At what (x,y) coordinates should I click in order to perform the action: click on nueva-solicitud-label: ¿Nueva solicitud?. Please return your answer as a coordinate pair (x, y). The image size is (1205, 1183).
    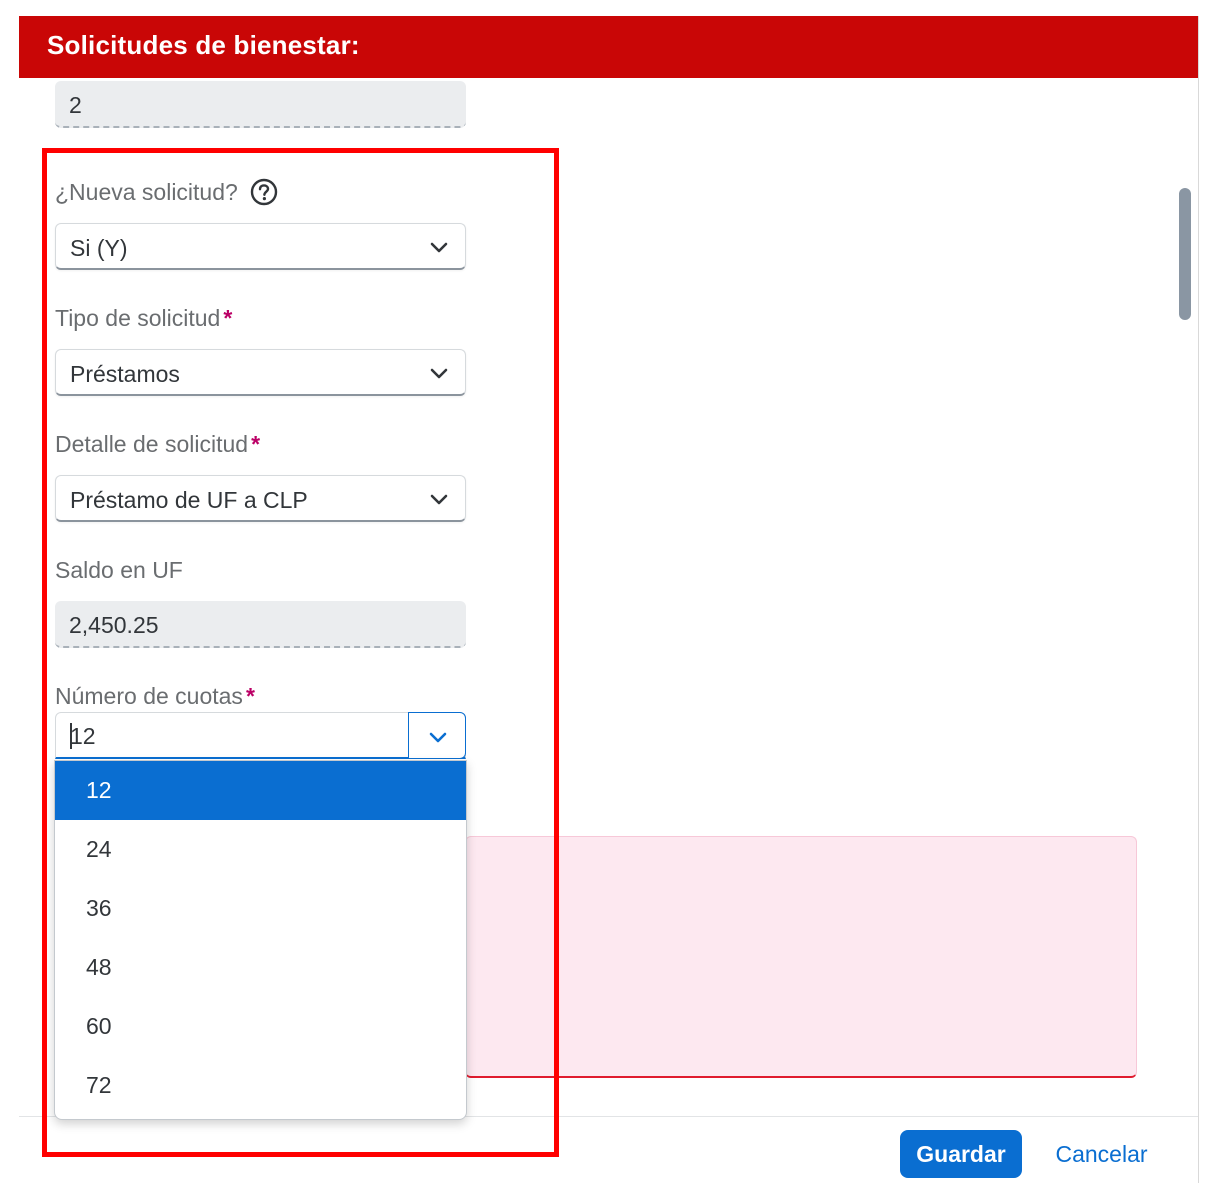
    Looking at the image, I should click on (166, 192).